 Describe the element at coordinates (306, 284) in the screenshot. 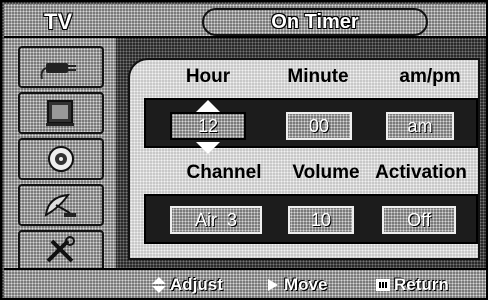

I see `move-hint-label: Move` at that location.